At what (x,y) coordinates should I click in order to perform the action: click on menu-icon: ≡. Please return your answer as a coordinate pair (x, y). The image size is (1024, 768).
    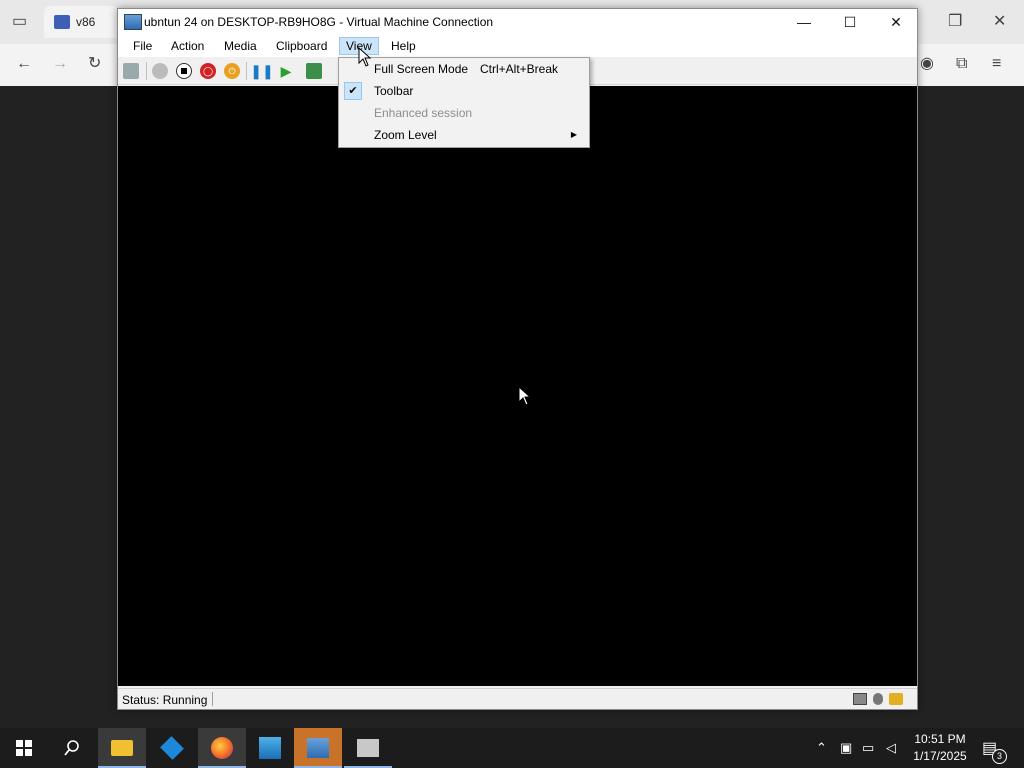
    Looking at the image, I should click on (996, 64).